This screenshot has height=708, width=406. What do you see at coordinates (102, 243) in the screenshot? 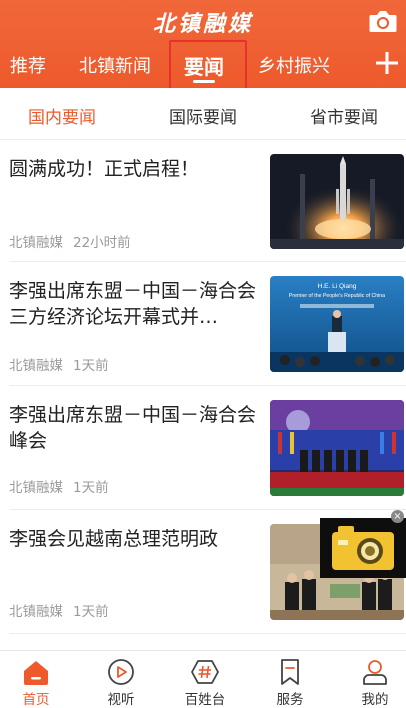
I see `news-time: 22小时前` at bounding box center [102, 243].